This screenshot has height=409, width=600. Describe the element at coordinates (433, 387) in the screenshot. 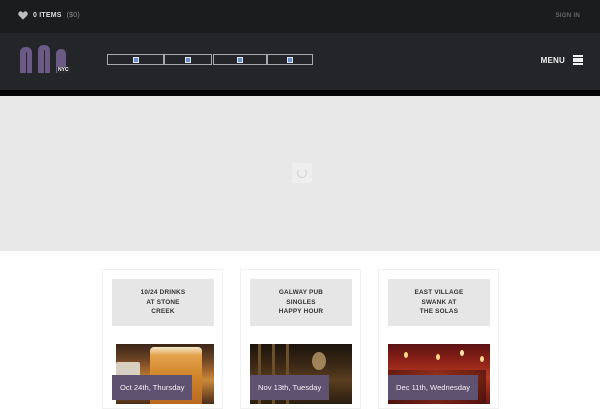

I see `event-date-badge: Dec 11th, Wednesday` at that location.